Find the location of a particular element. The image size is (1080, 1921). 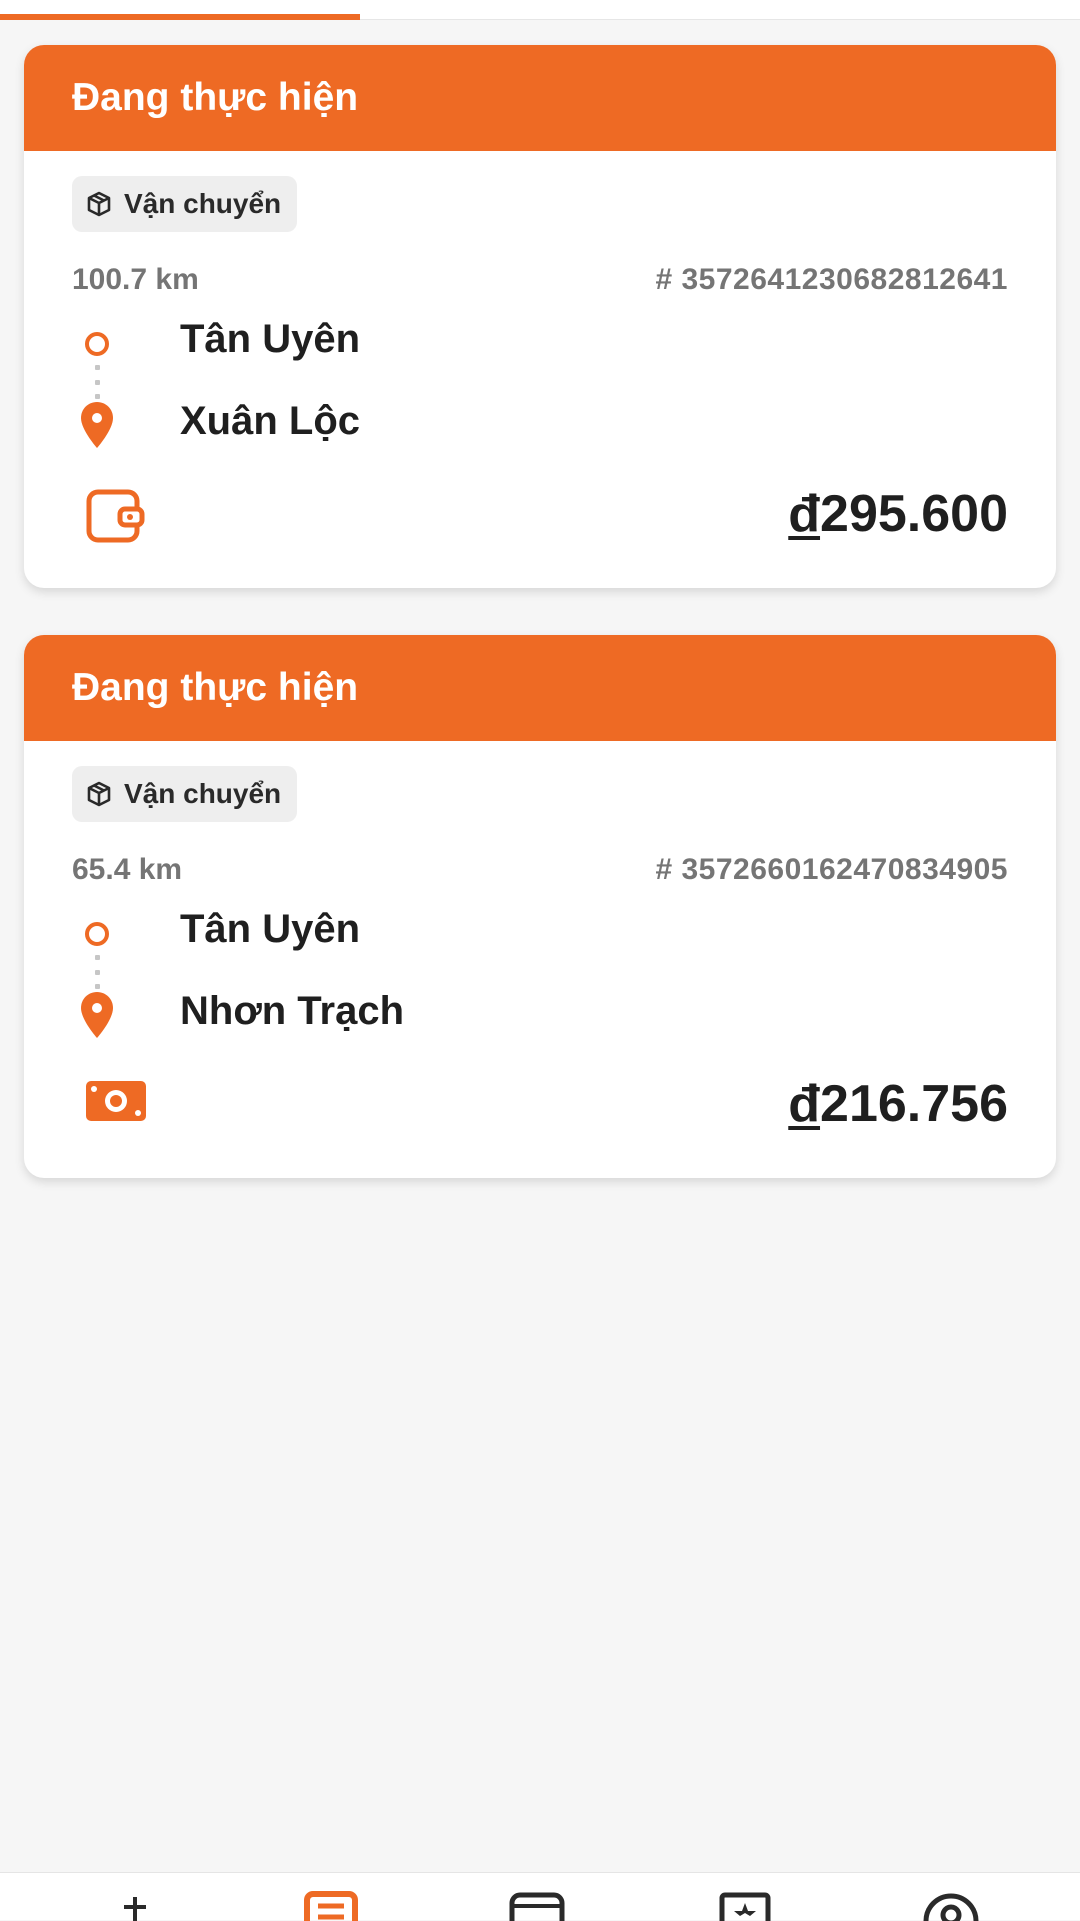

destination-name: Nhơn Trạch is located at coordinates (292, 1011).